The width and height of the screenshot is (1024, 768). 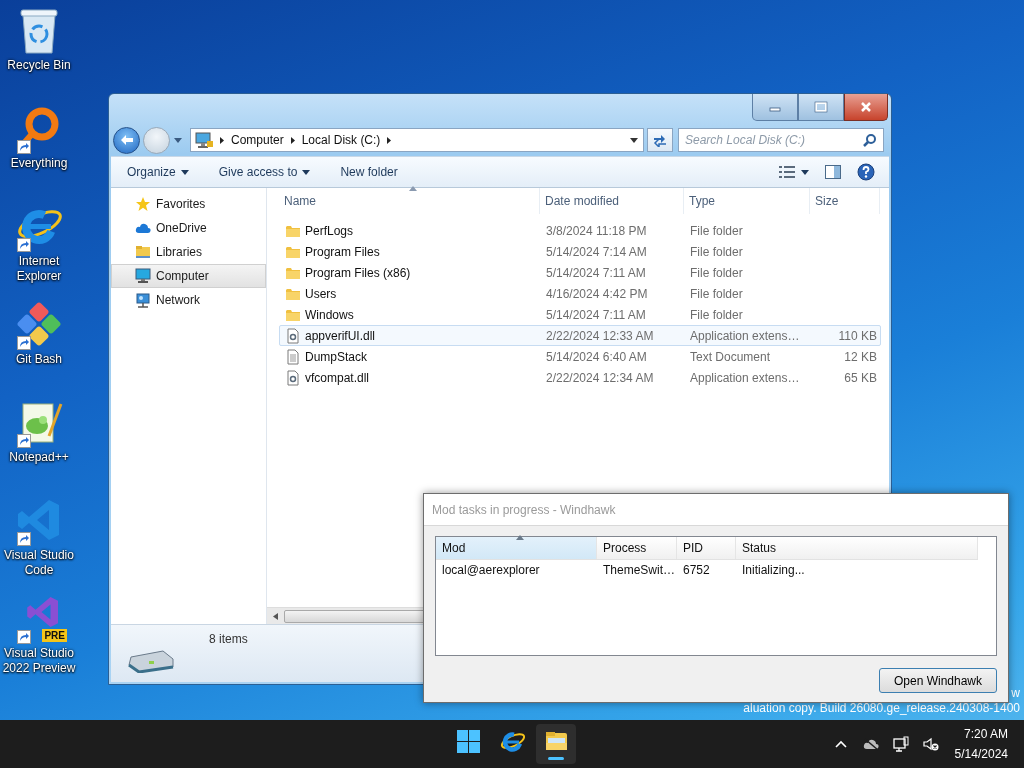 What do you see at coordinates (39, 269) in the screenshot?
I see `desktop-icon-label: Internet Explorer` at bounding box center [39, 269].